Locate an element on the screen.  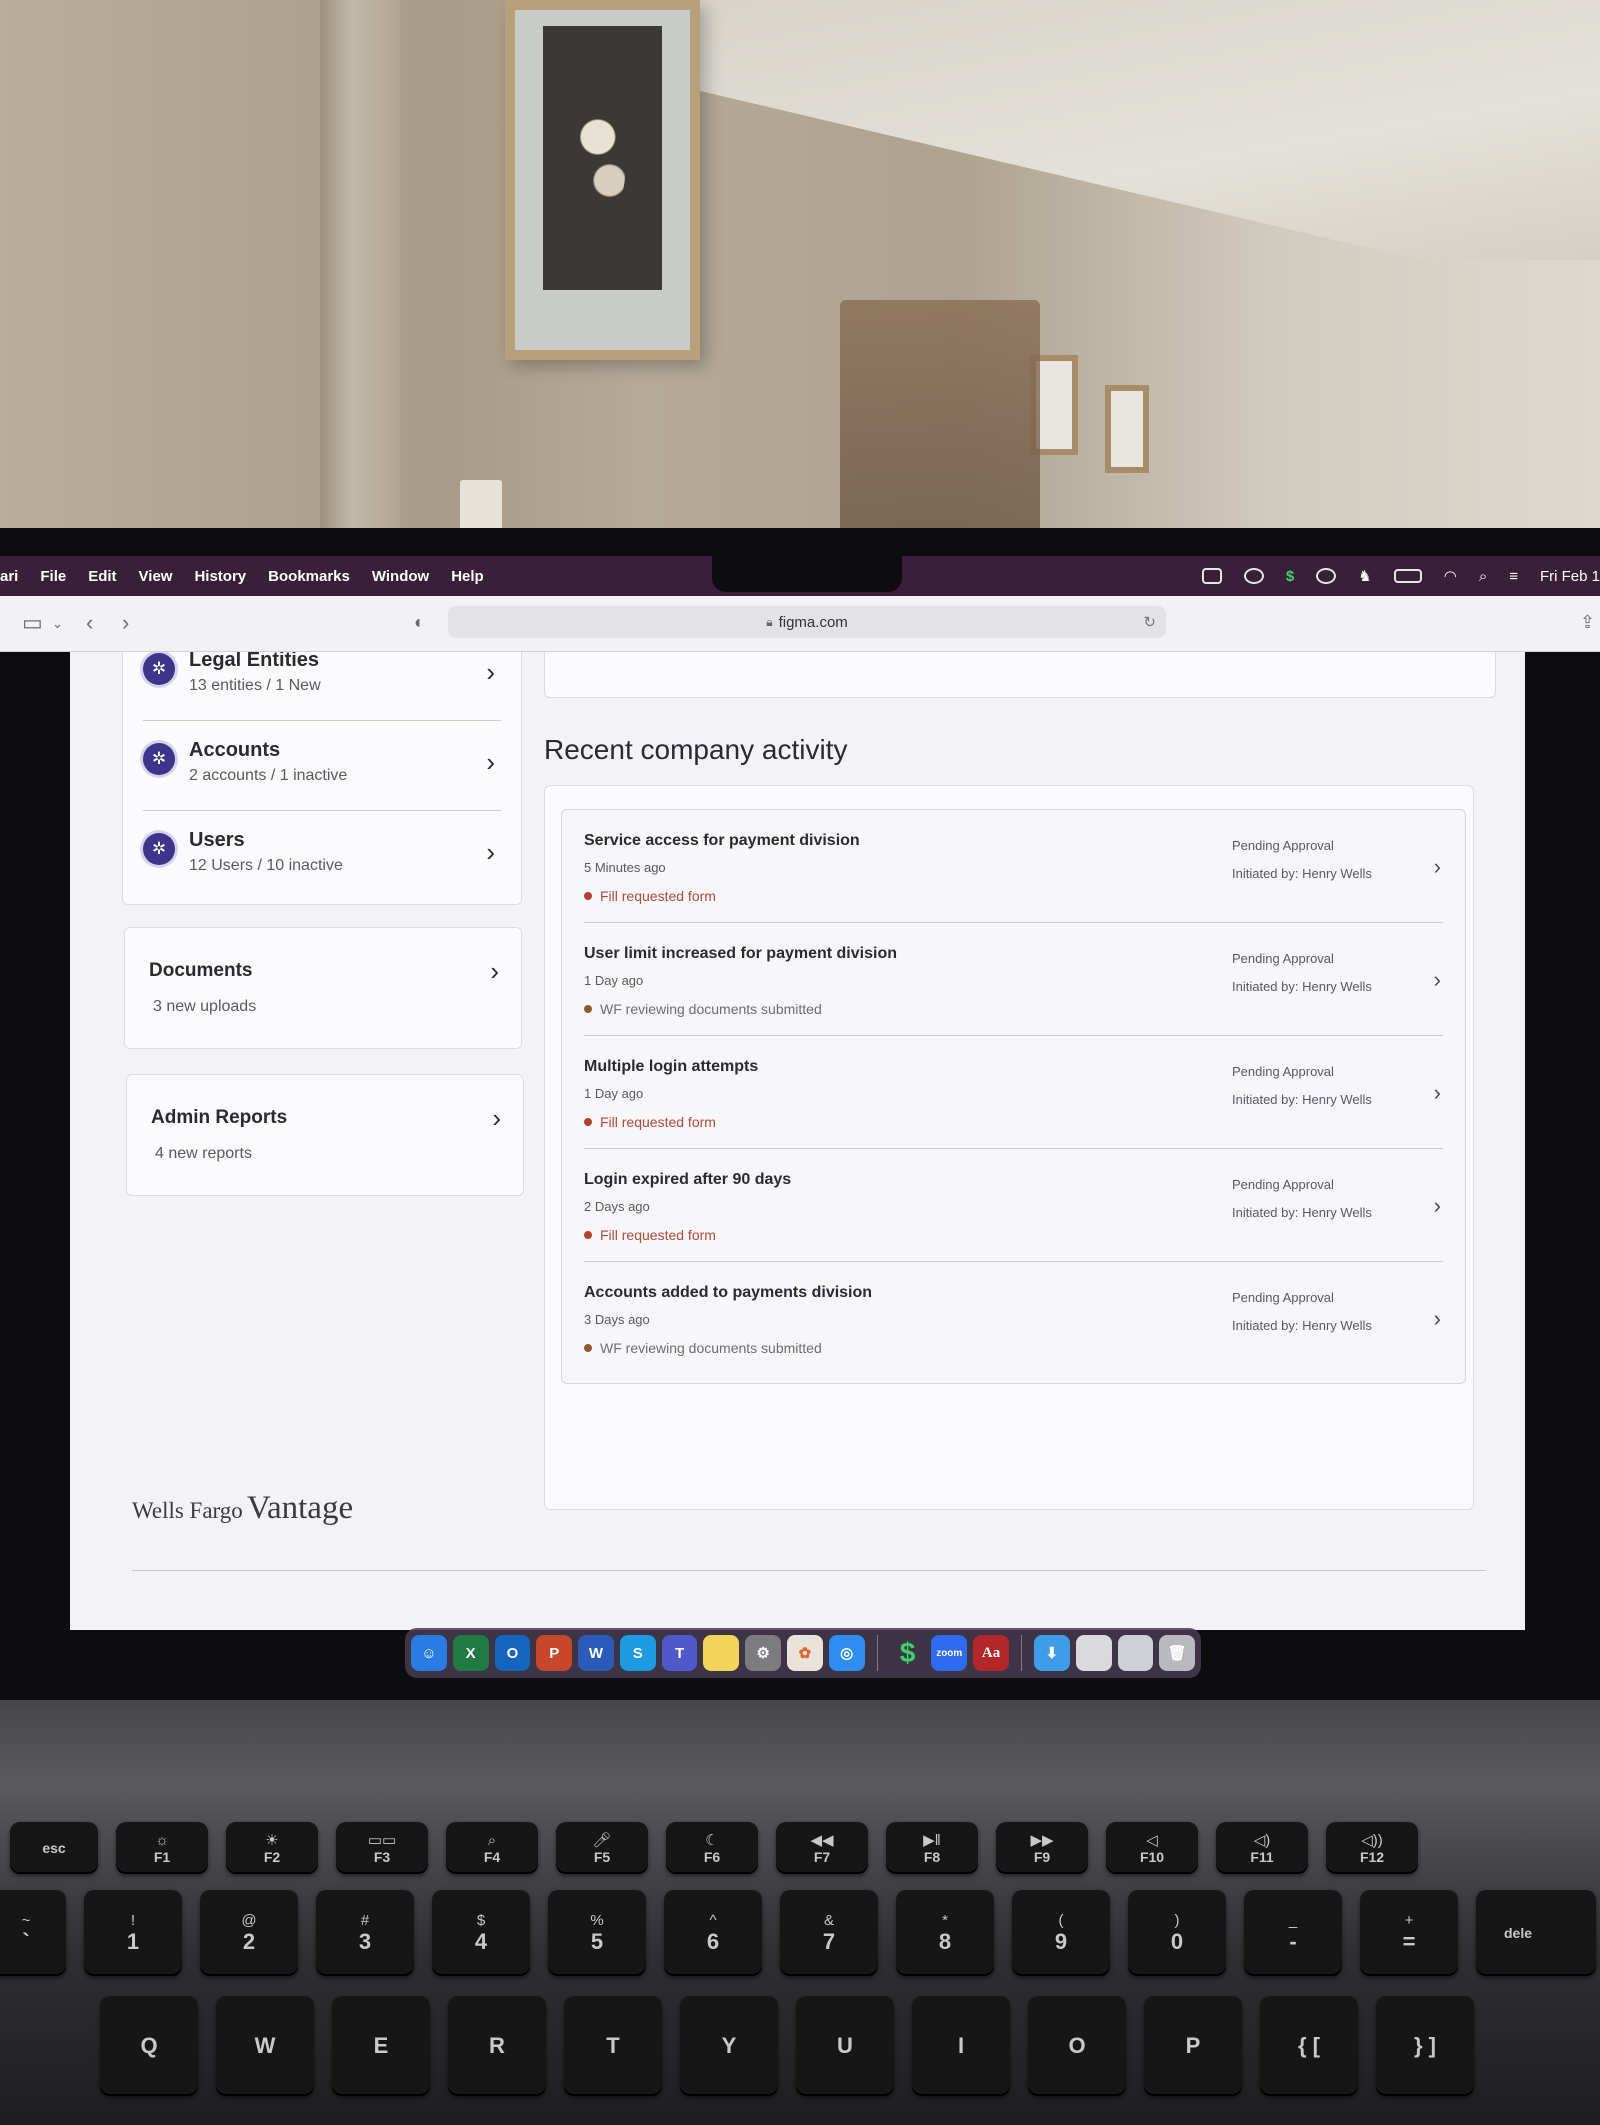
menu-bookmarks: Bookmarks is located at coordinates (309, 576).